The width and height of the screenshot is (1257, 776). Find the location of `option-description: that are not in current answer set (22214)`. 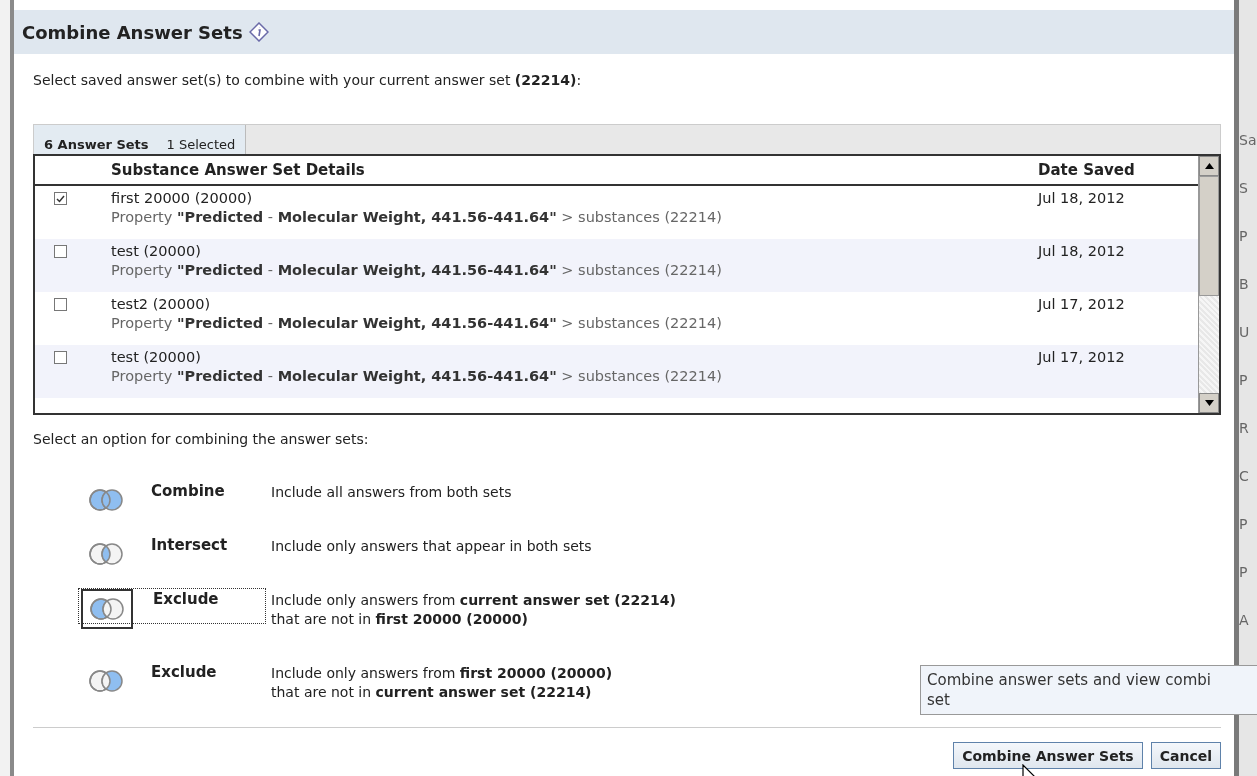

option-description: that are not in current answer set (22214) is located at coordinates (431, 692).